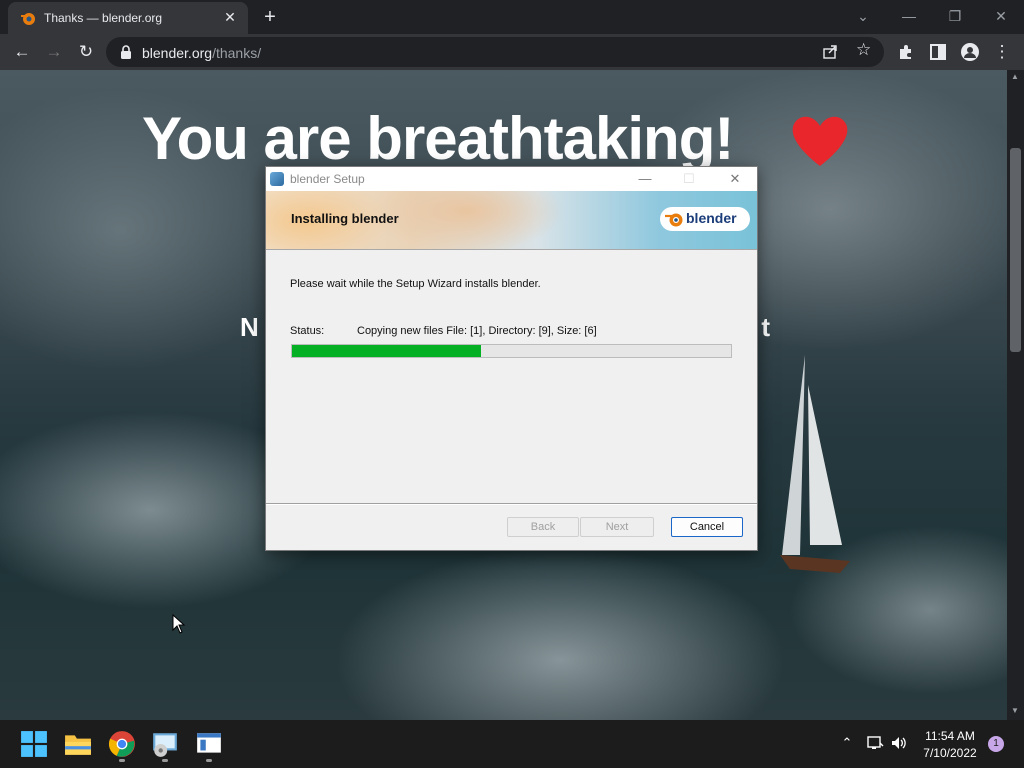  I want to click on forward-arrow-icon: →, so click(54, 52).